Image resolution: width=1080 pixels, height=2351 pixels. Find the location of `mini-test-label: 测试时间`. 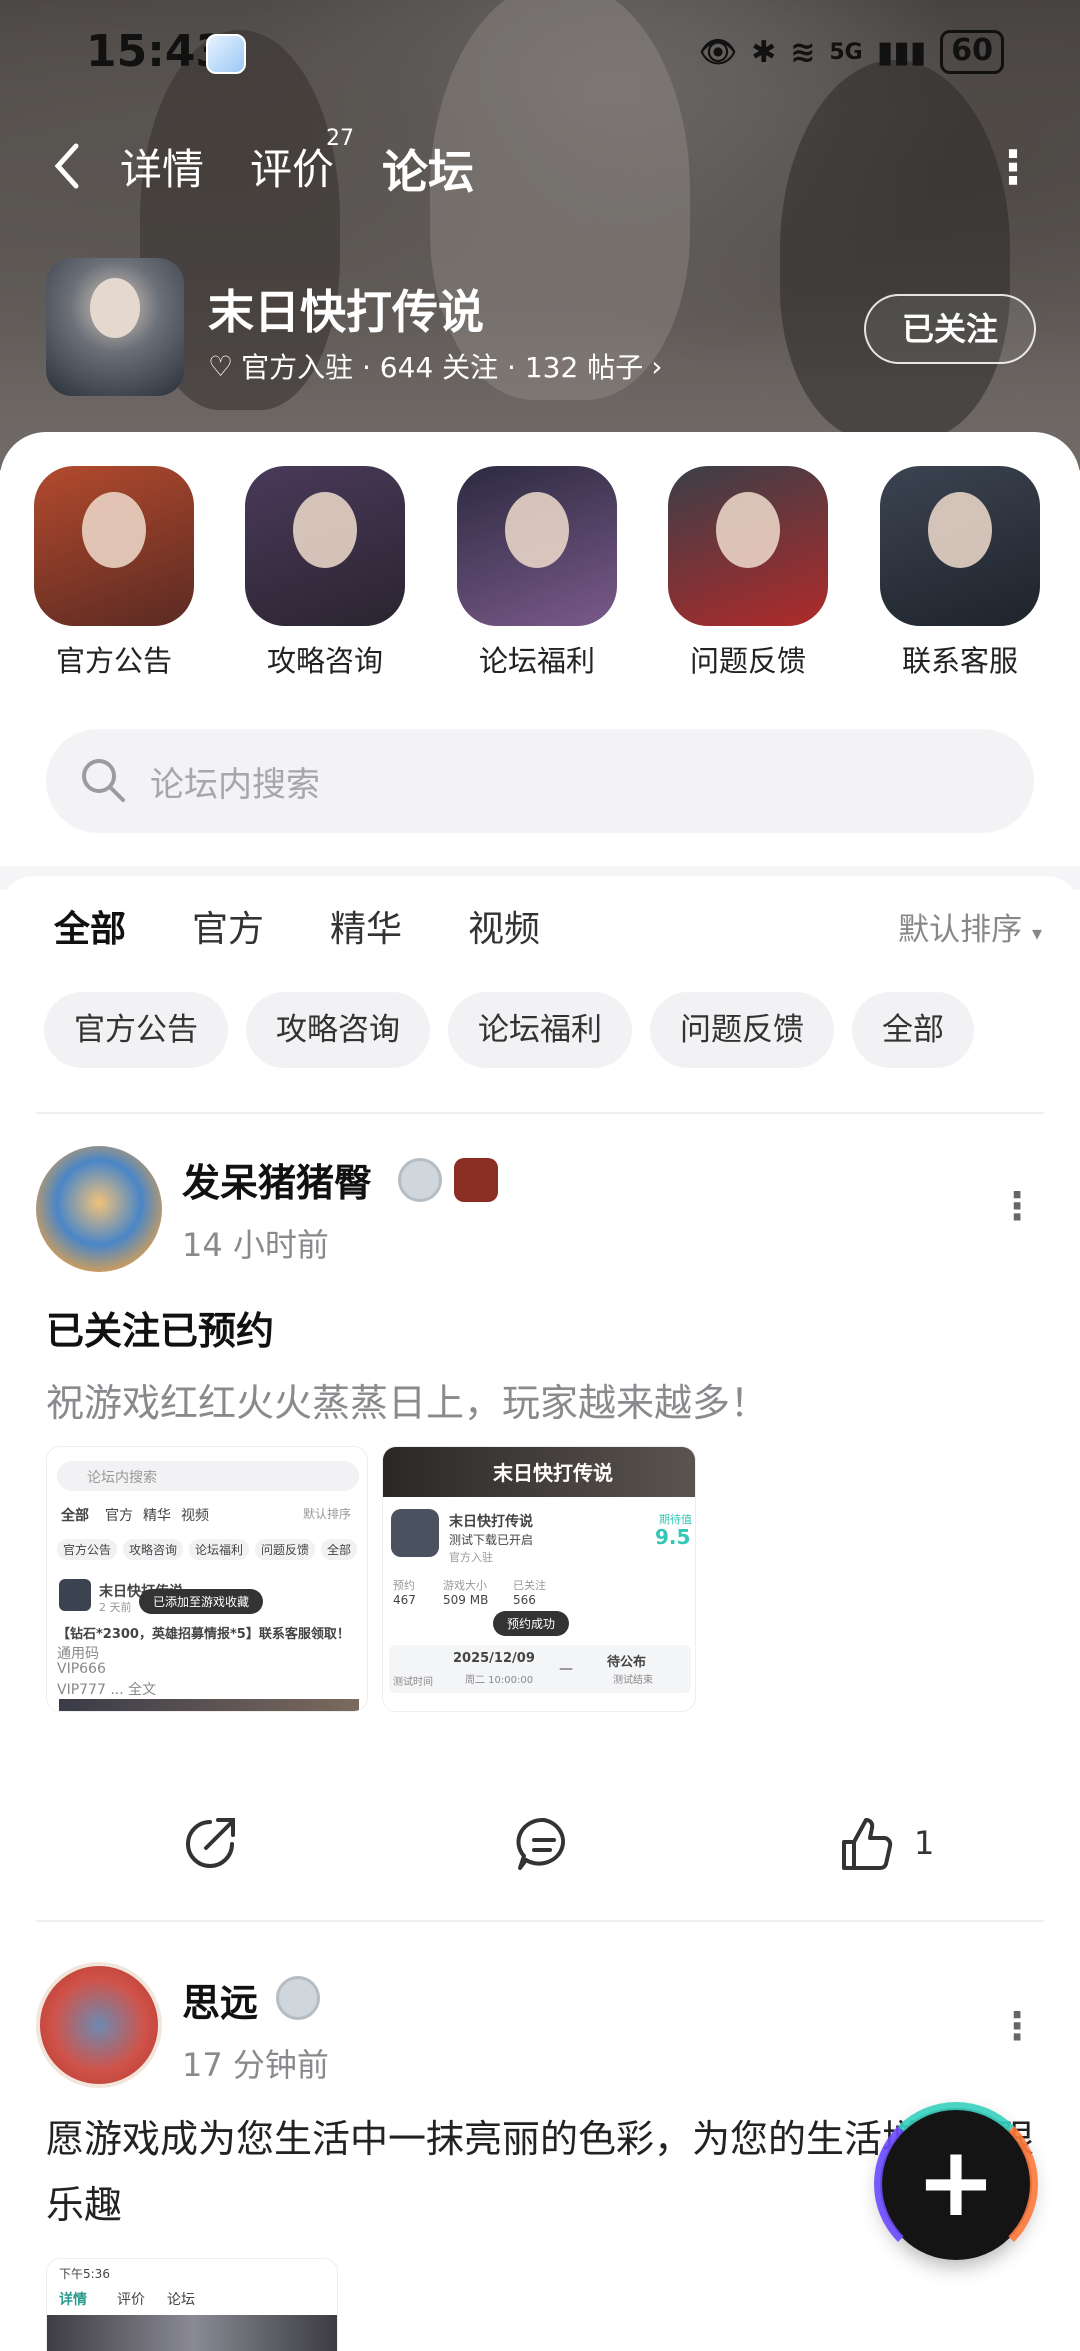

mini-test-label: 测试时间 is located at coordinates (413, 1682).